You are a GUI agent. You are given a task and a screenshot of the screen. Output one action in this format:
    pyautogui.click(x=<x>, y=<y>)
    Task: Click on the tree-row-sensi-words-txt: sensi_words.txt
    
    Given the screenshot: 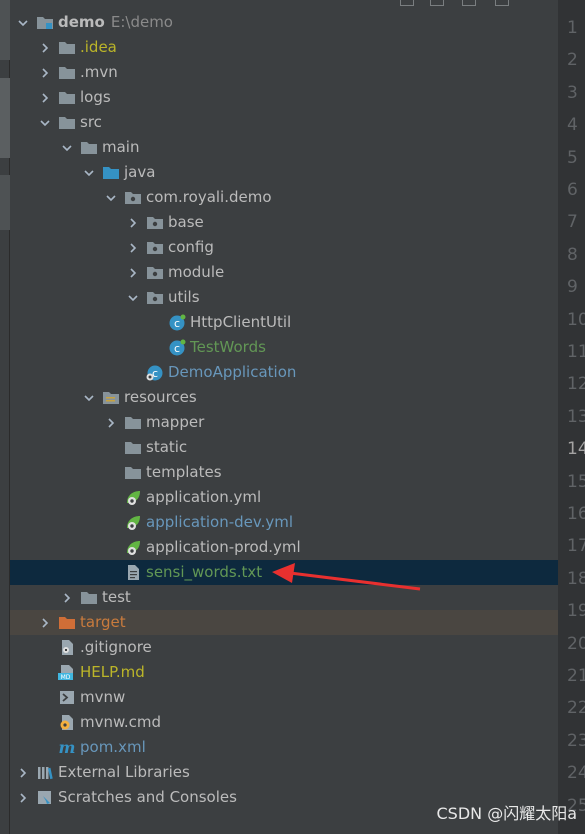 What is the action you would take?
    pyautogui.click(x=284, y=572)
    